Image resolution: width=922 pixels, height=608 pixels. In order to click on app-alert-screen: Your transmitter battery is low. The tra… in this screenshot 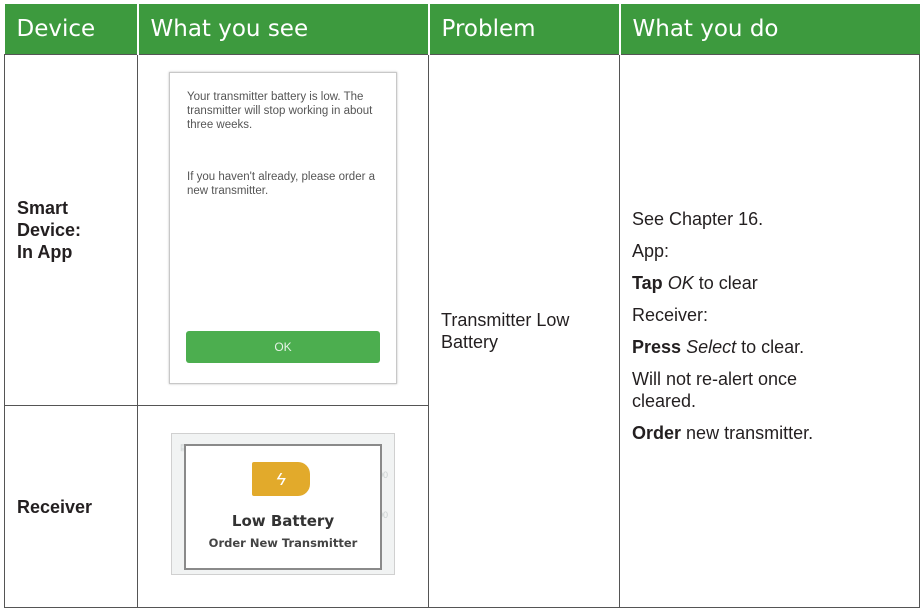, I will do `click(283, 227)`.